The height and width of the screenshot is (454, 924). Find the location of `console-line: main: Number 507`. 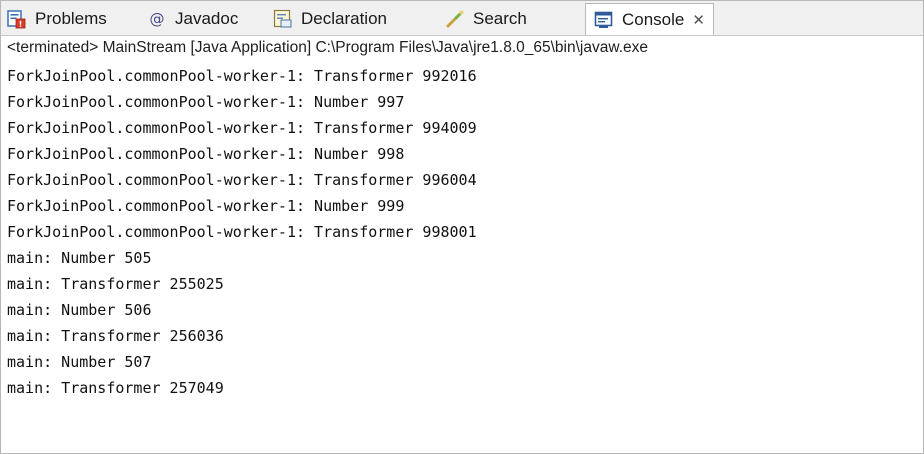

console-line: main: Number 507 is located at coordinates (79, 362).